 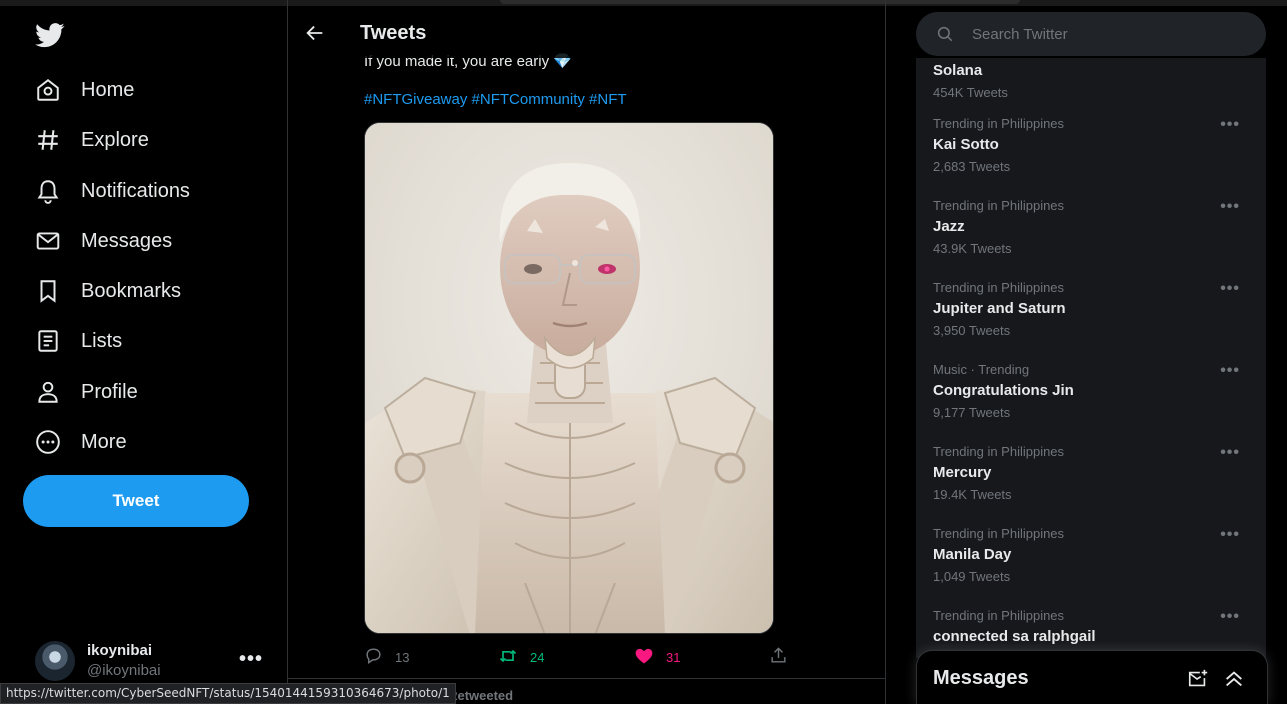 I want to click on nav-bookmarks: Bookmarks, so click(x=107, y=291).